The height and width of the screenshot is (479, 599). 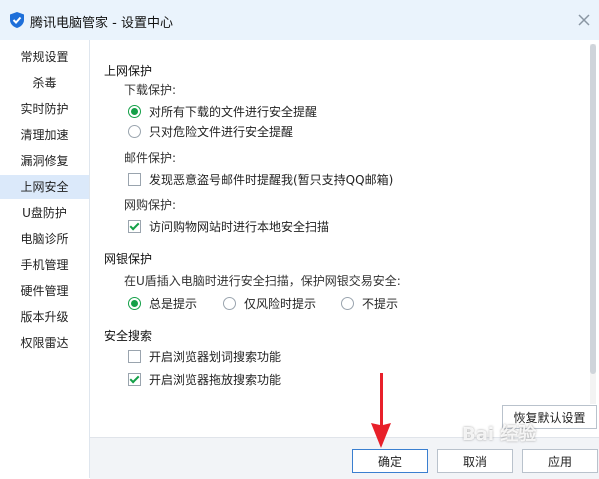 I want to click on download-option-all: 对所有下载的文件进行安全提醒, so click(x=222, y=112).